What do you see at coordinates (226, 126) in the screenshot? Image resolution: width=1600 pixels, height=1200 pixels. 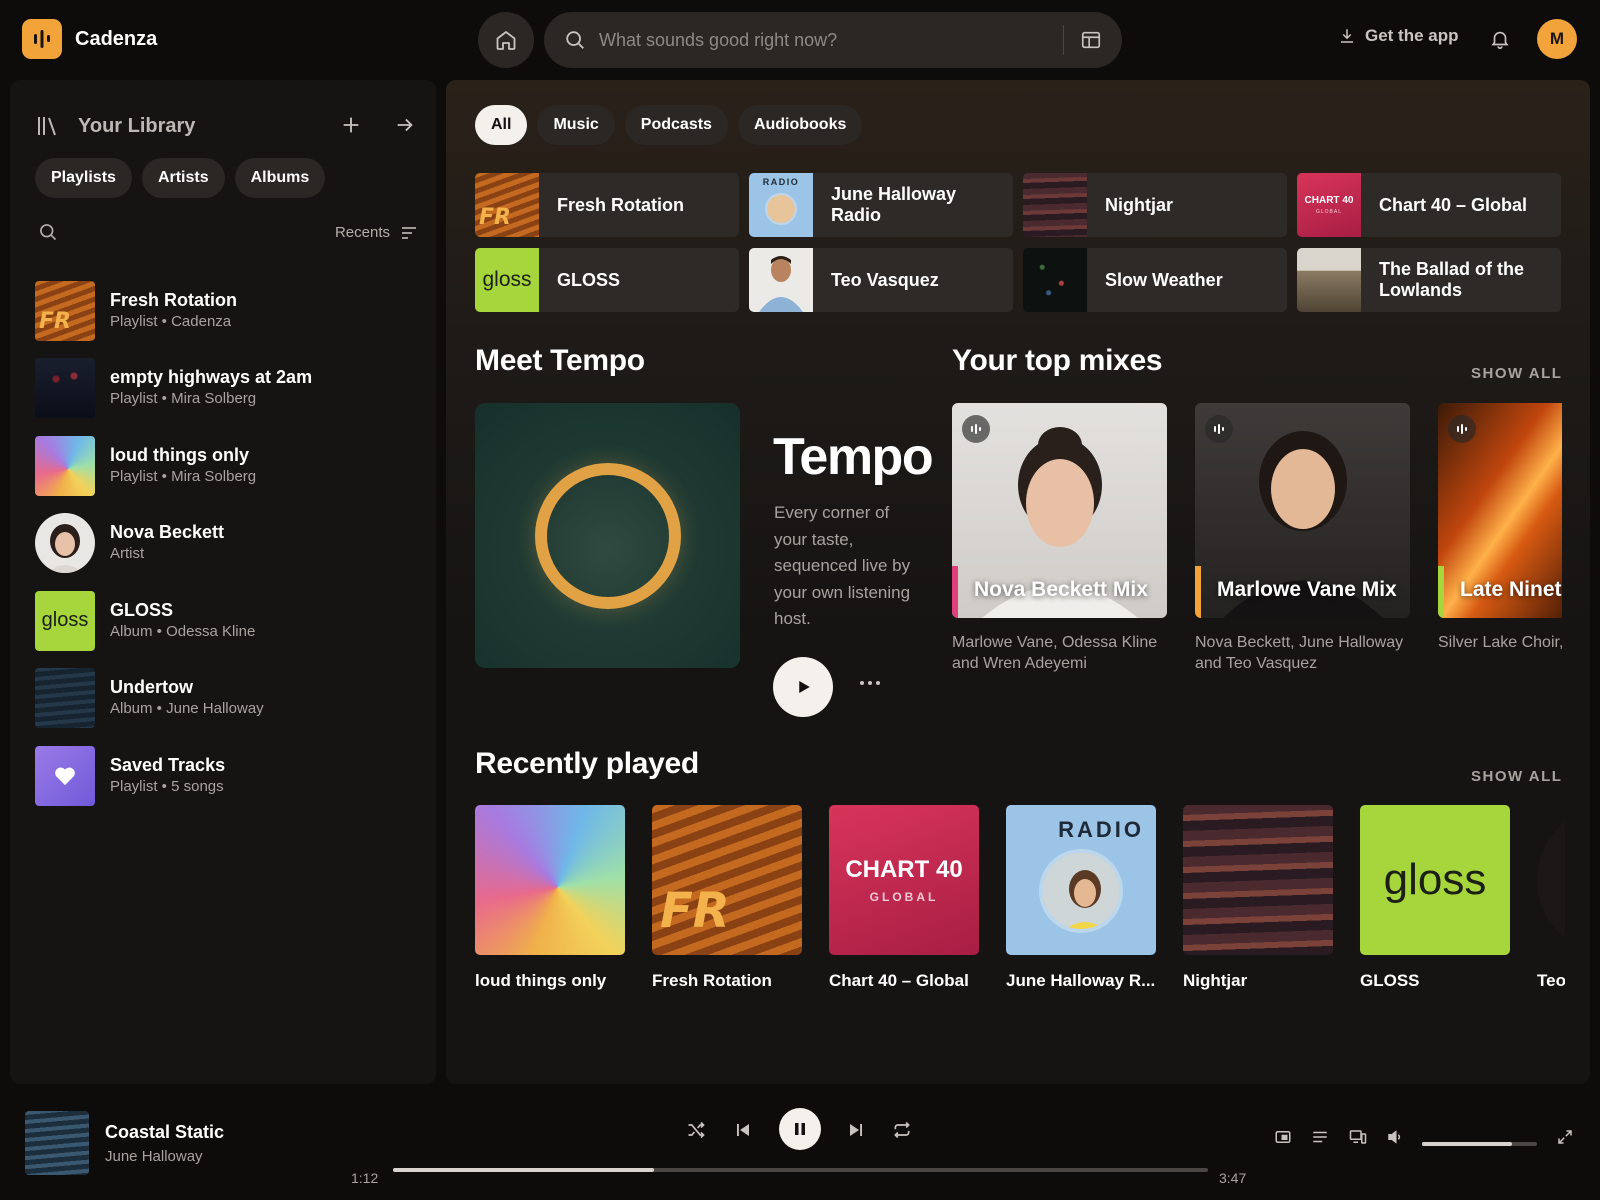 I see `library-header: Your Library` at bounding box center [226, 126].